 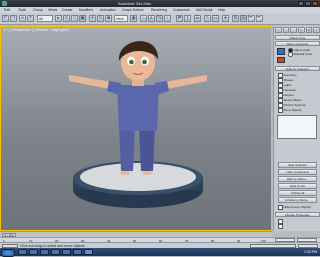 What do you see at coordinates (310, 251) in the screenshot?
I see `taskbar-clock: 1:43 PM` at bounding box center [310, 251].